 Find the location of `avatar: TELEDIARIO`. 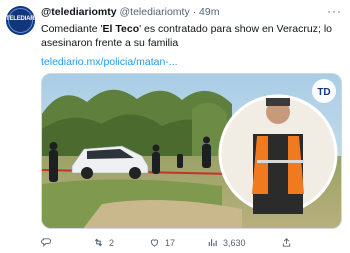

avatar: TELEDIARIO is located at coordinates (20, 20).